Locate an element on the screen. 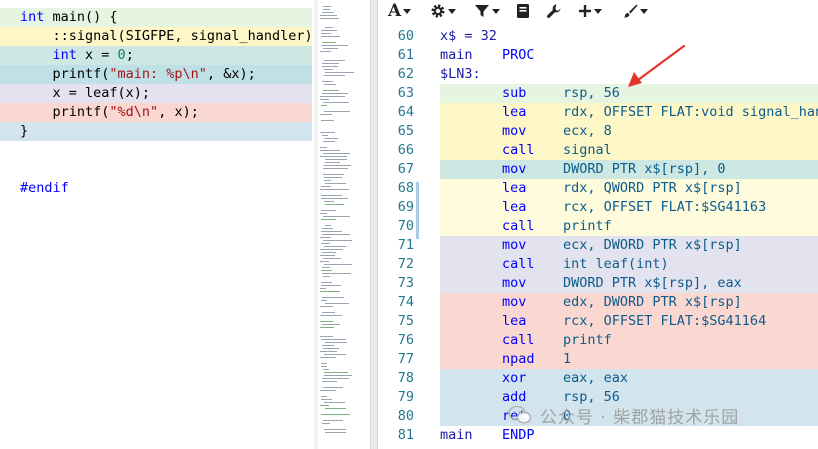 The width and height of the screenshot is (818, 449). font-icon: A is located at coordinates (395, 11).